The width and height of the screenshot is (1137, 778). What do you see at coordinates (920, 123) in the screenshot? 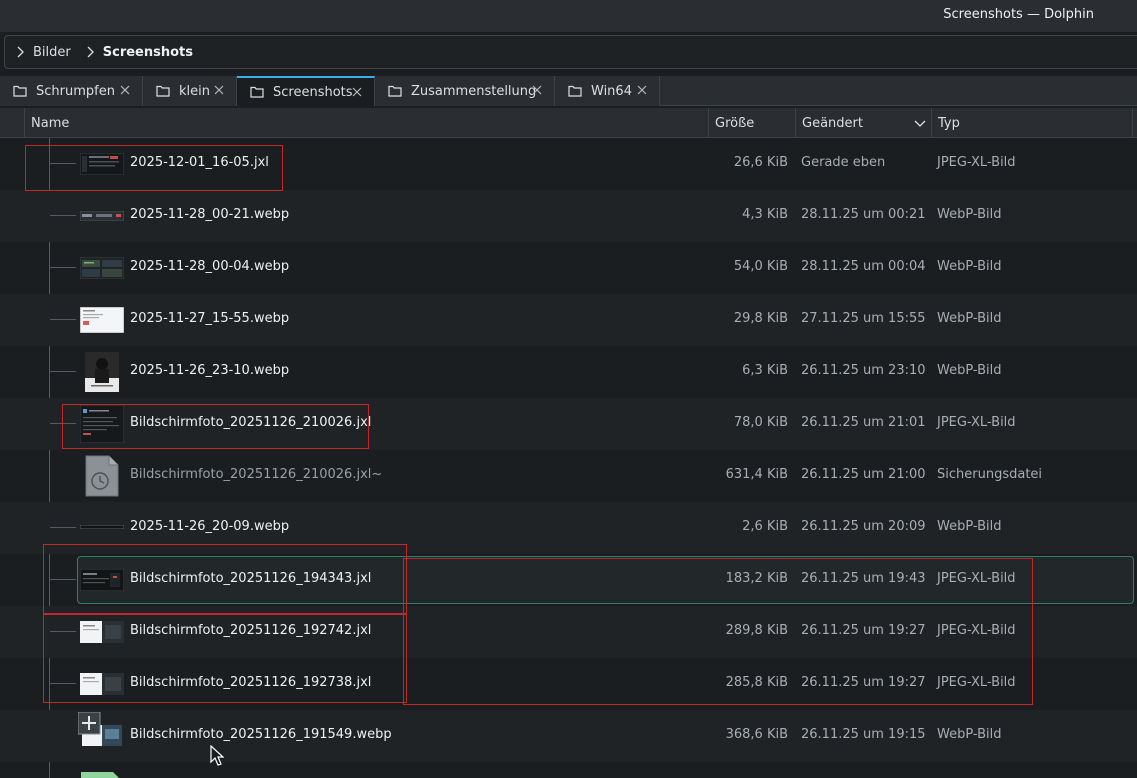
I see `chevron-down-icon` at bounding box center [920, 123].